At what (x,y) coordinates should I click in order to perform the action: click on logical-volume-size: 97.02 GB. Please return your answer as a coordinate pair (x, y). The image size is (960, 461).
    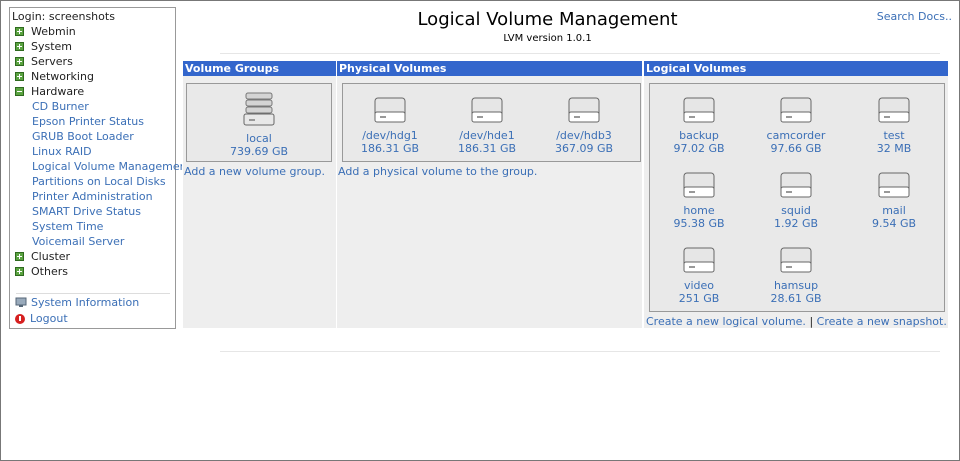
    Looking at the image, I should click on (699, 148).